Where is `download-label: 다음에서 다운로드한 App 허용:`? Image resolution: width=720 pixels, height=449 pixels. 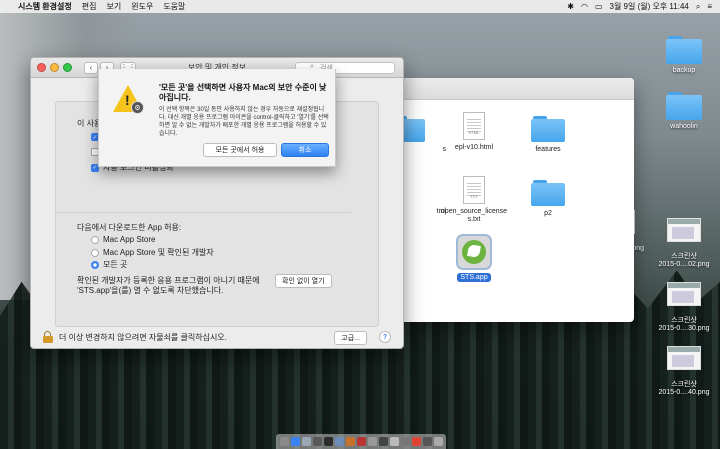 download-label: 다음에서 다운로드한 App 허용: is located at coordinates (129, 227).